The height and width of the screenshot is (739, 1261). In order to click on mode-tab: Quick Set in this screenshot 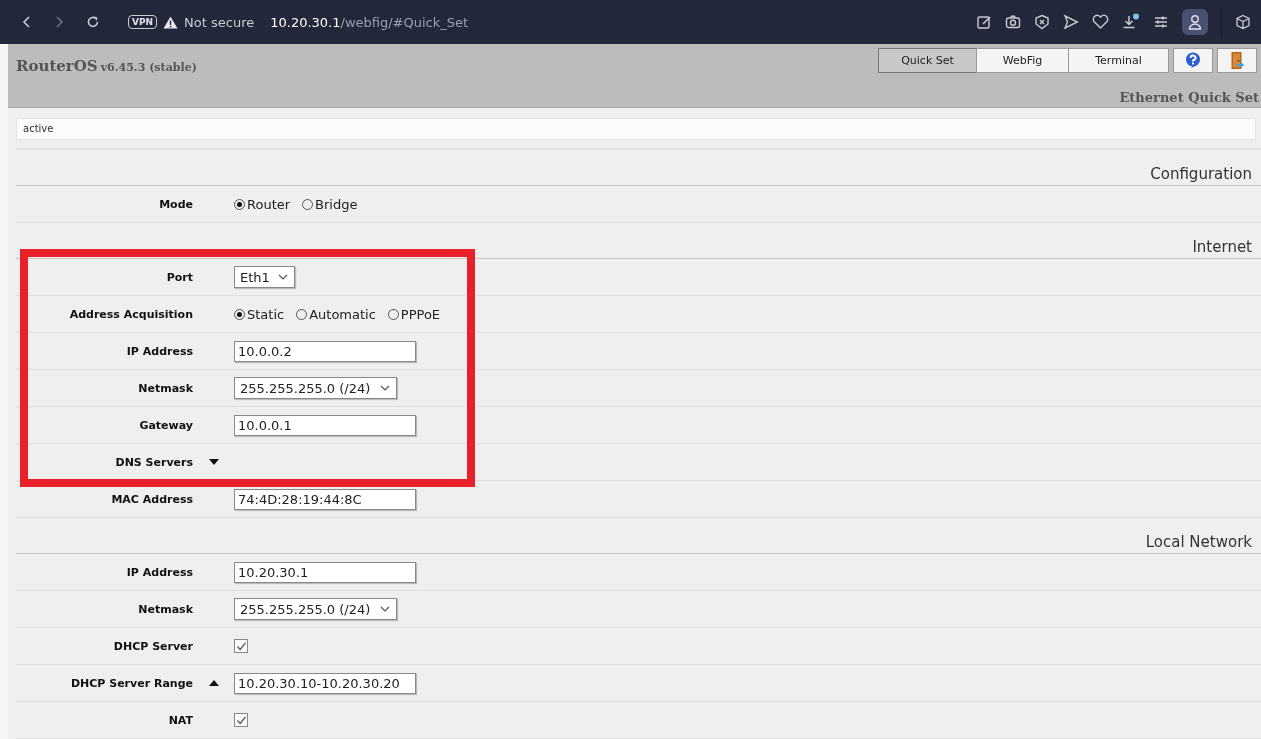, I will do `click(927, 60)`.